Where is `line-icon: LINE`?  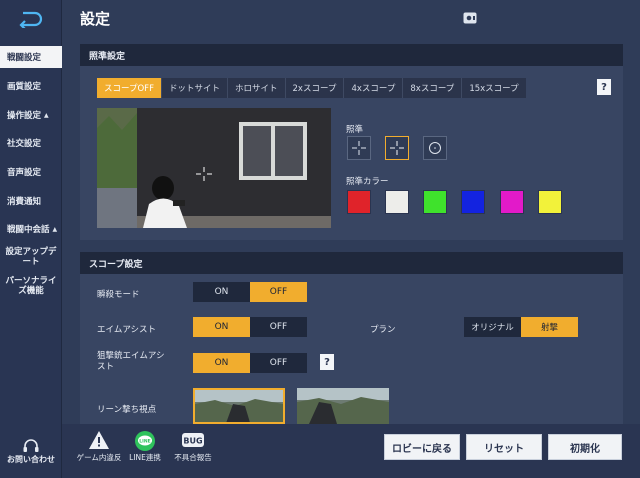 line-icon: LINE is located at coordinates (145, 441).